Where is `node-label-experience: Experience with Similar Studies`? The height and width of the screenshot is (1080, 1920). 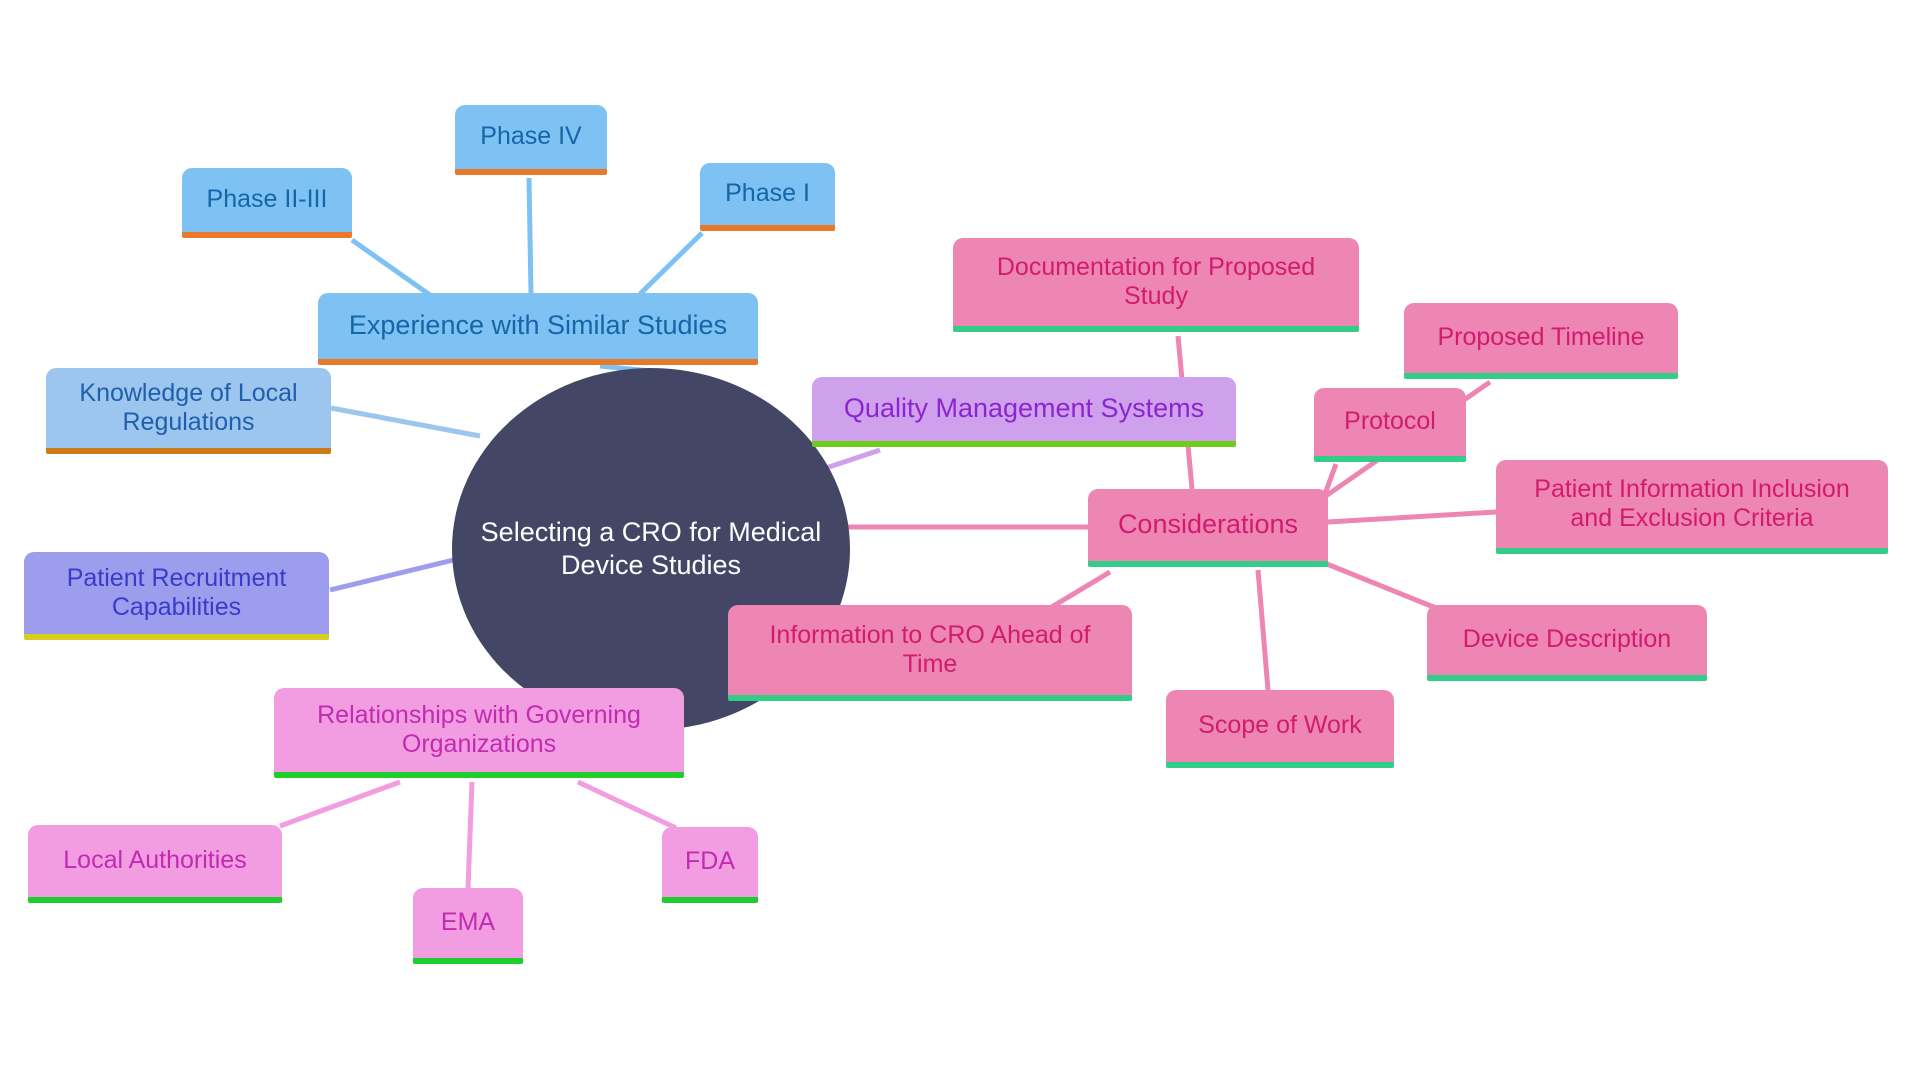
node-label-experience: Experience with Similar Studies is located at coordinates (538, 325).